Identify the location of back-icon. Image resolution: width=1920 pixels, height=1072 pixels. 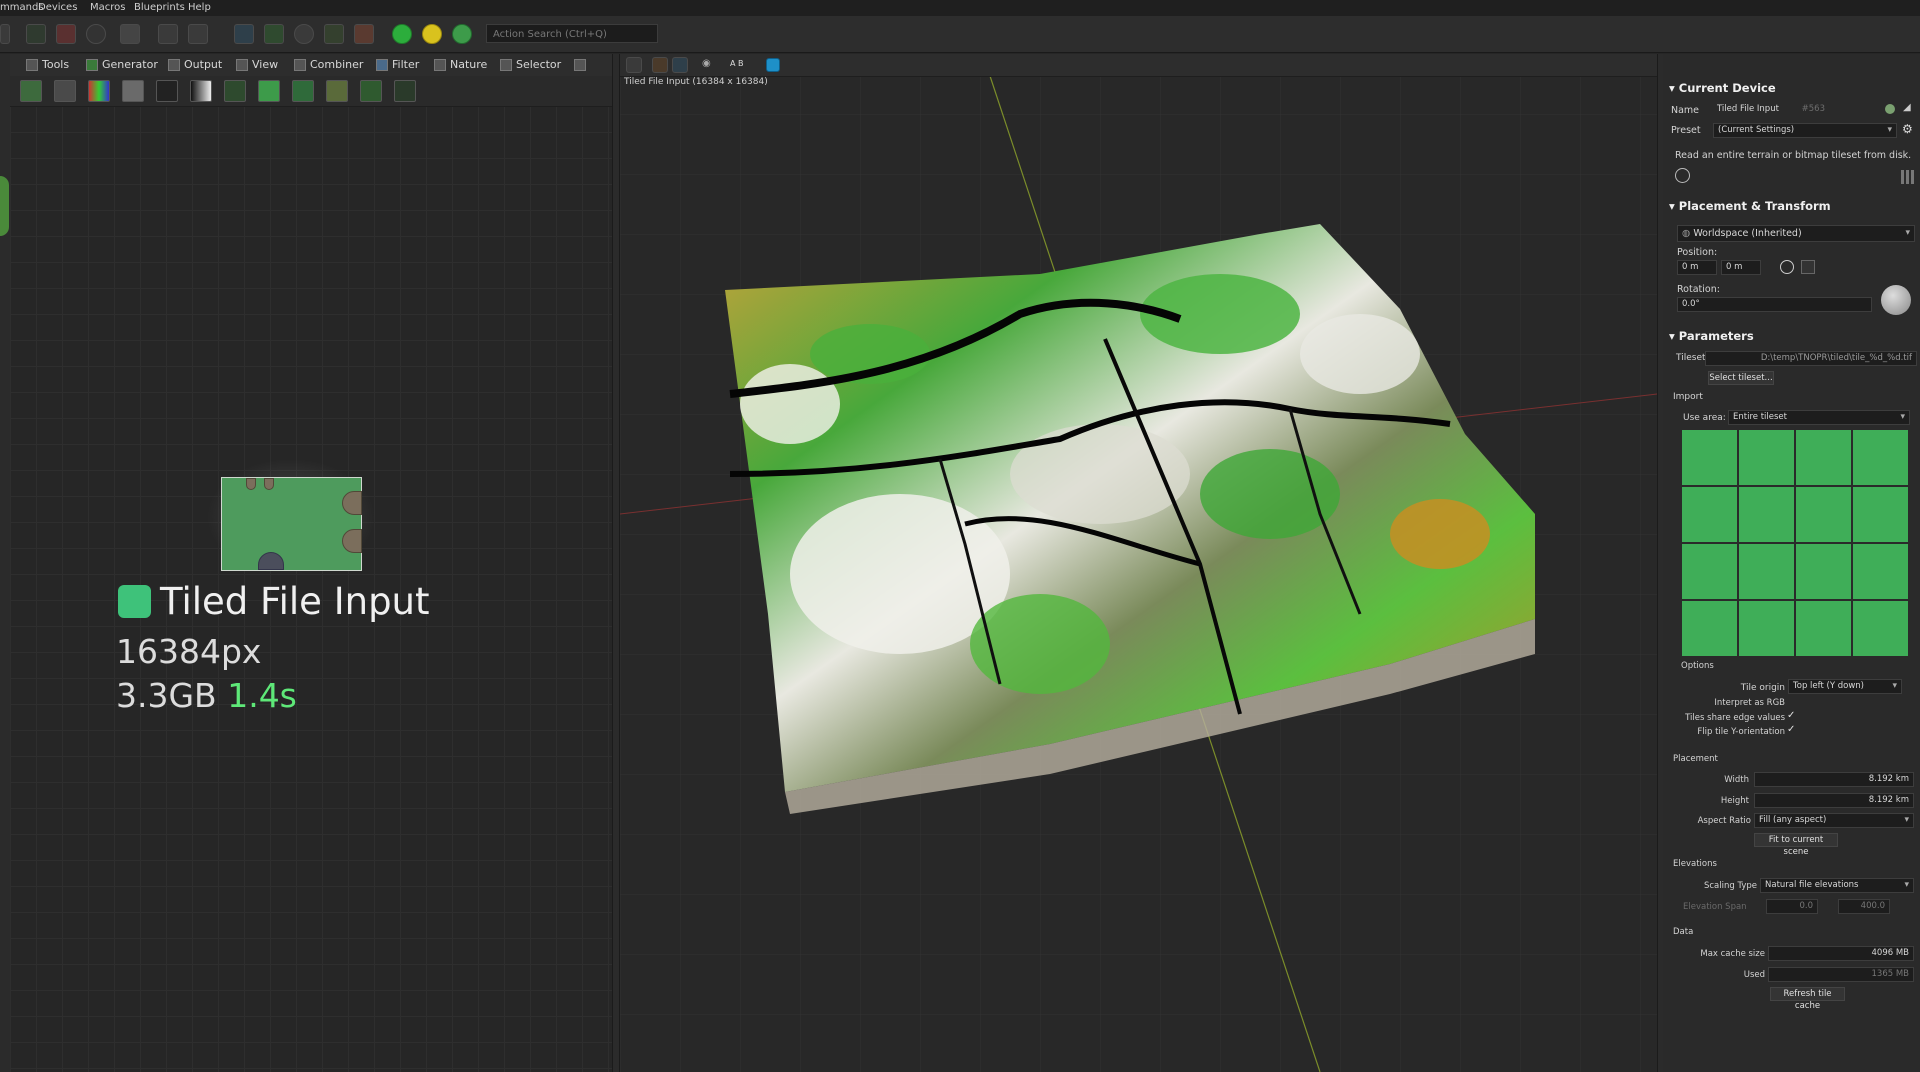
(5, 34).